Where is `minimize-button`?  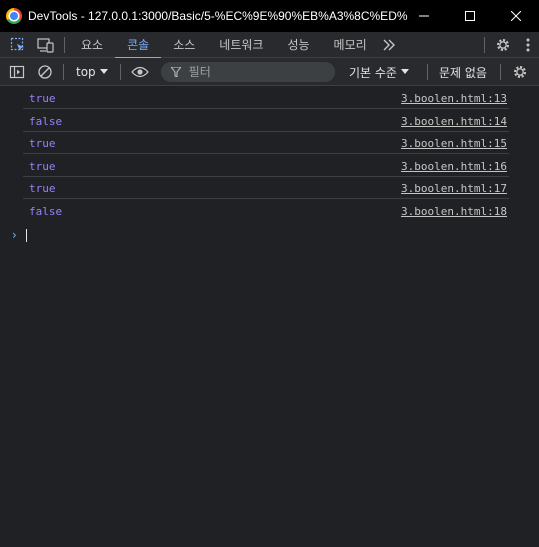
minimize-button is located at coordinates (424, 16).